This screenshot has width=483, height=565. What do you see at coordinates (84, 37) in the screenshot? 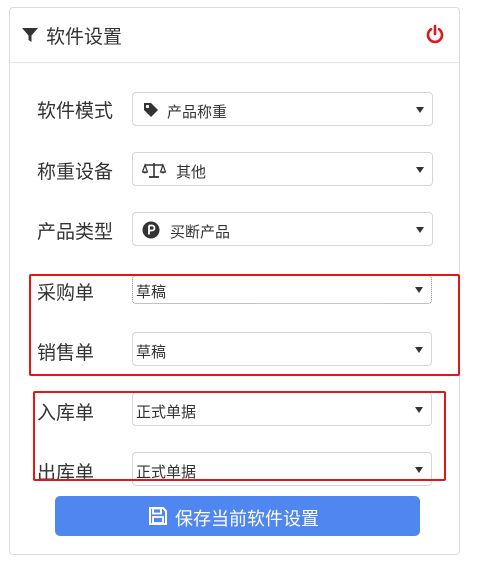
I see `panel-title: 软件设置` at bounding box center [84, 37].